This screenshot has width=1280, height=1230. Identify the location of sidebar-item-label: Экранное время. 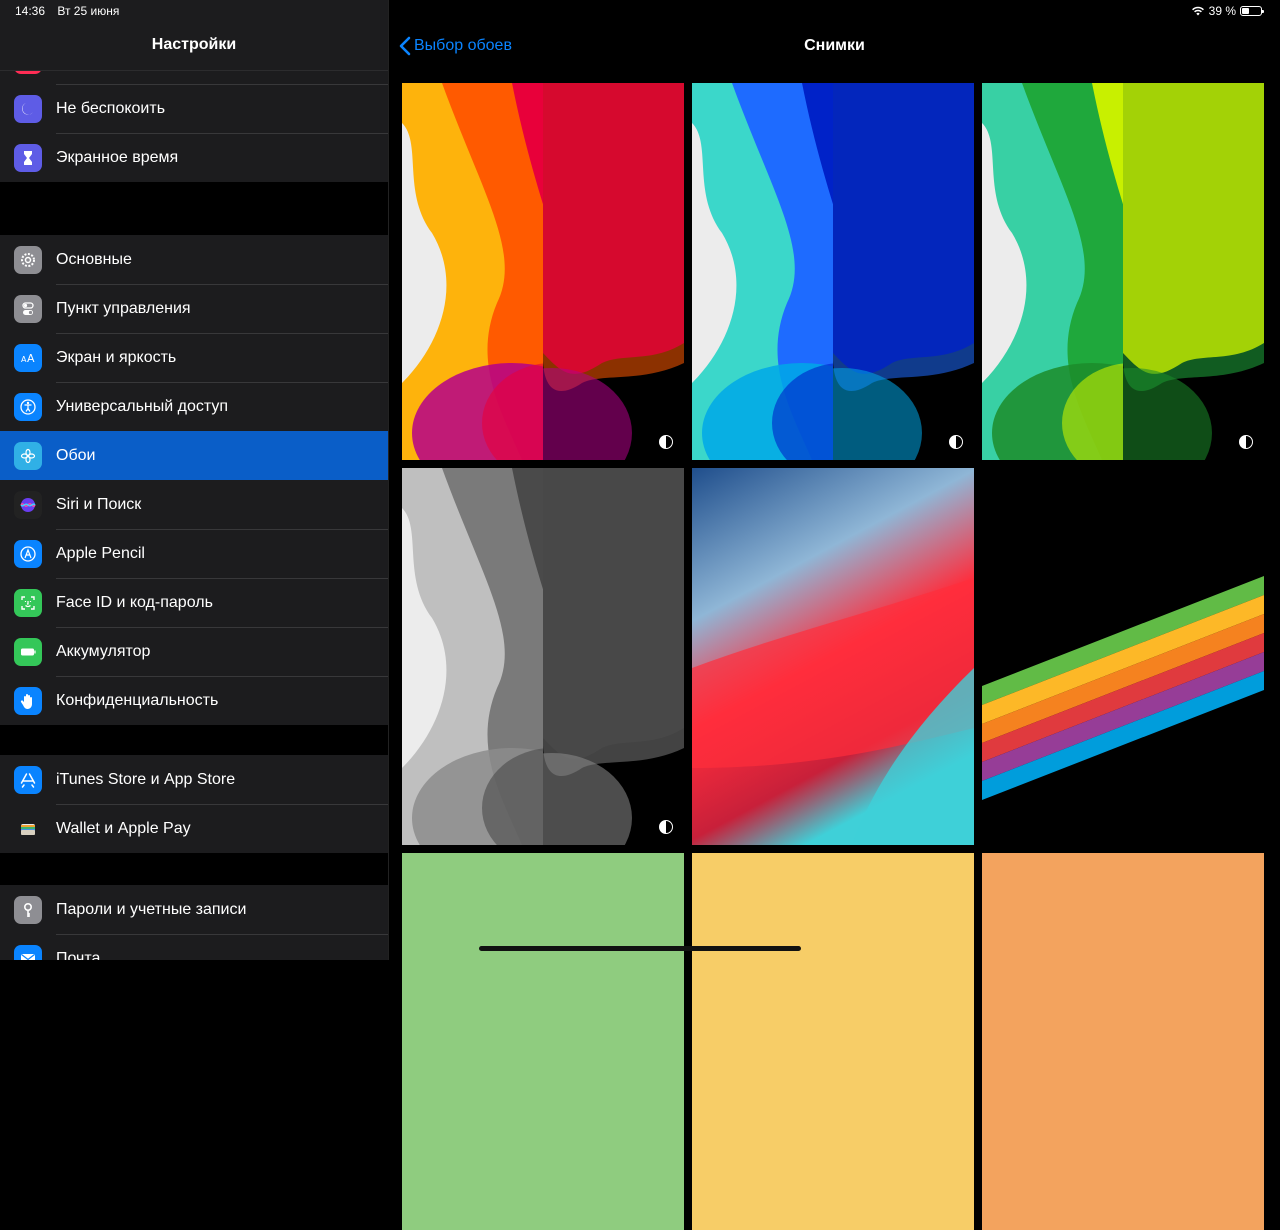
(117, 157).